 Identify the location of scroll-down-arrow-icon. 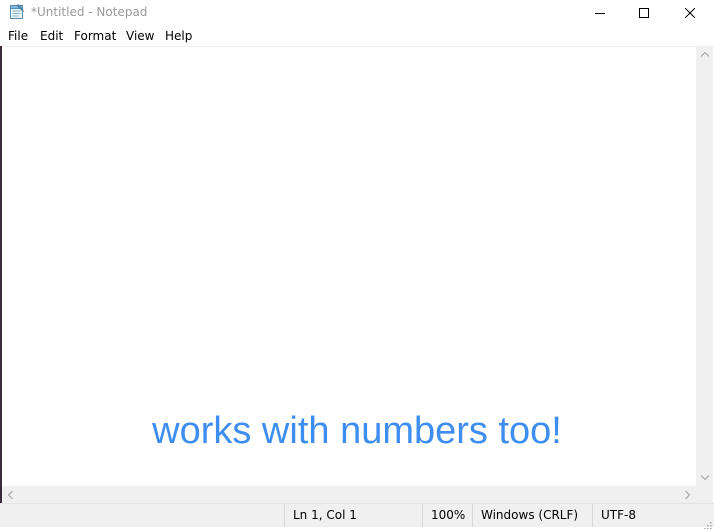
(704, 477).